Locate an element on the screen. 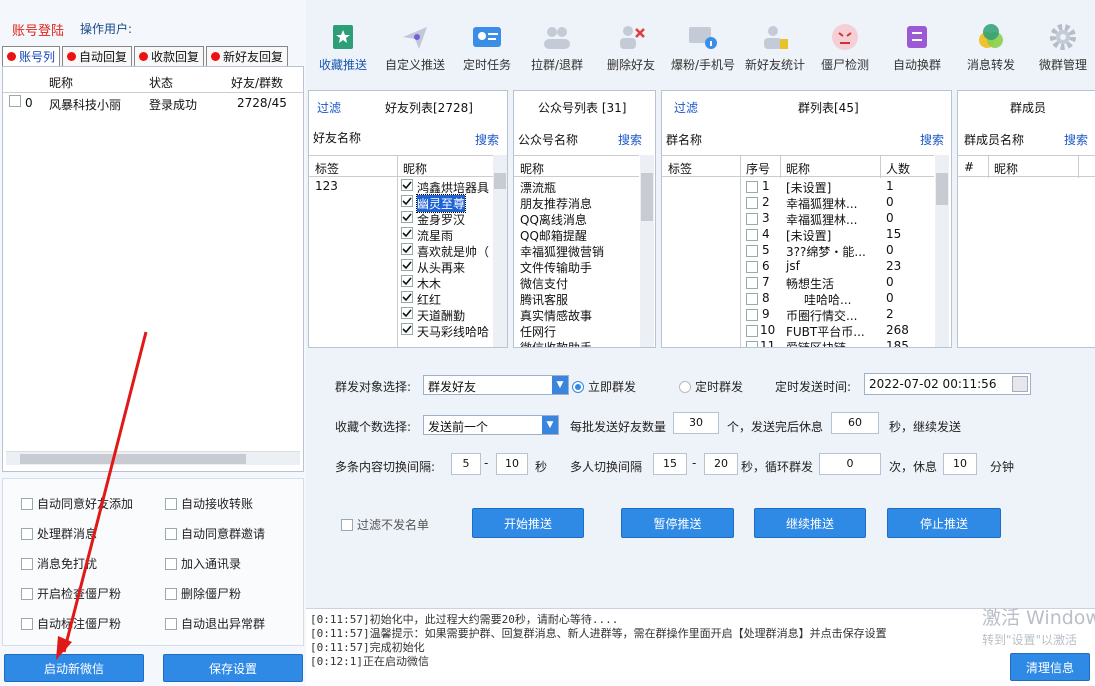  user-to-input: 20 is located at coordinates (721, 464).